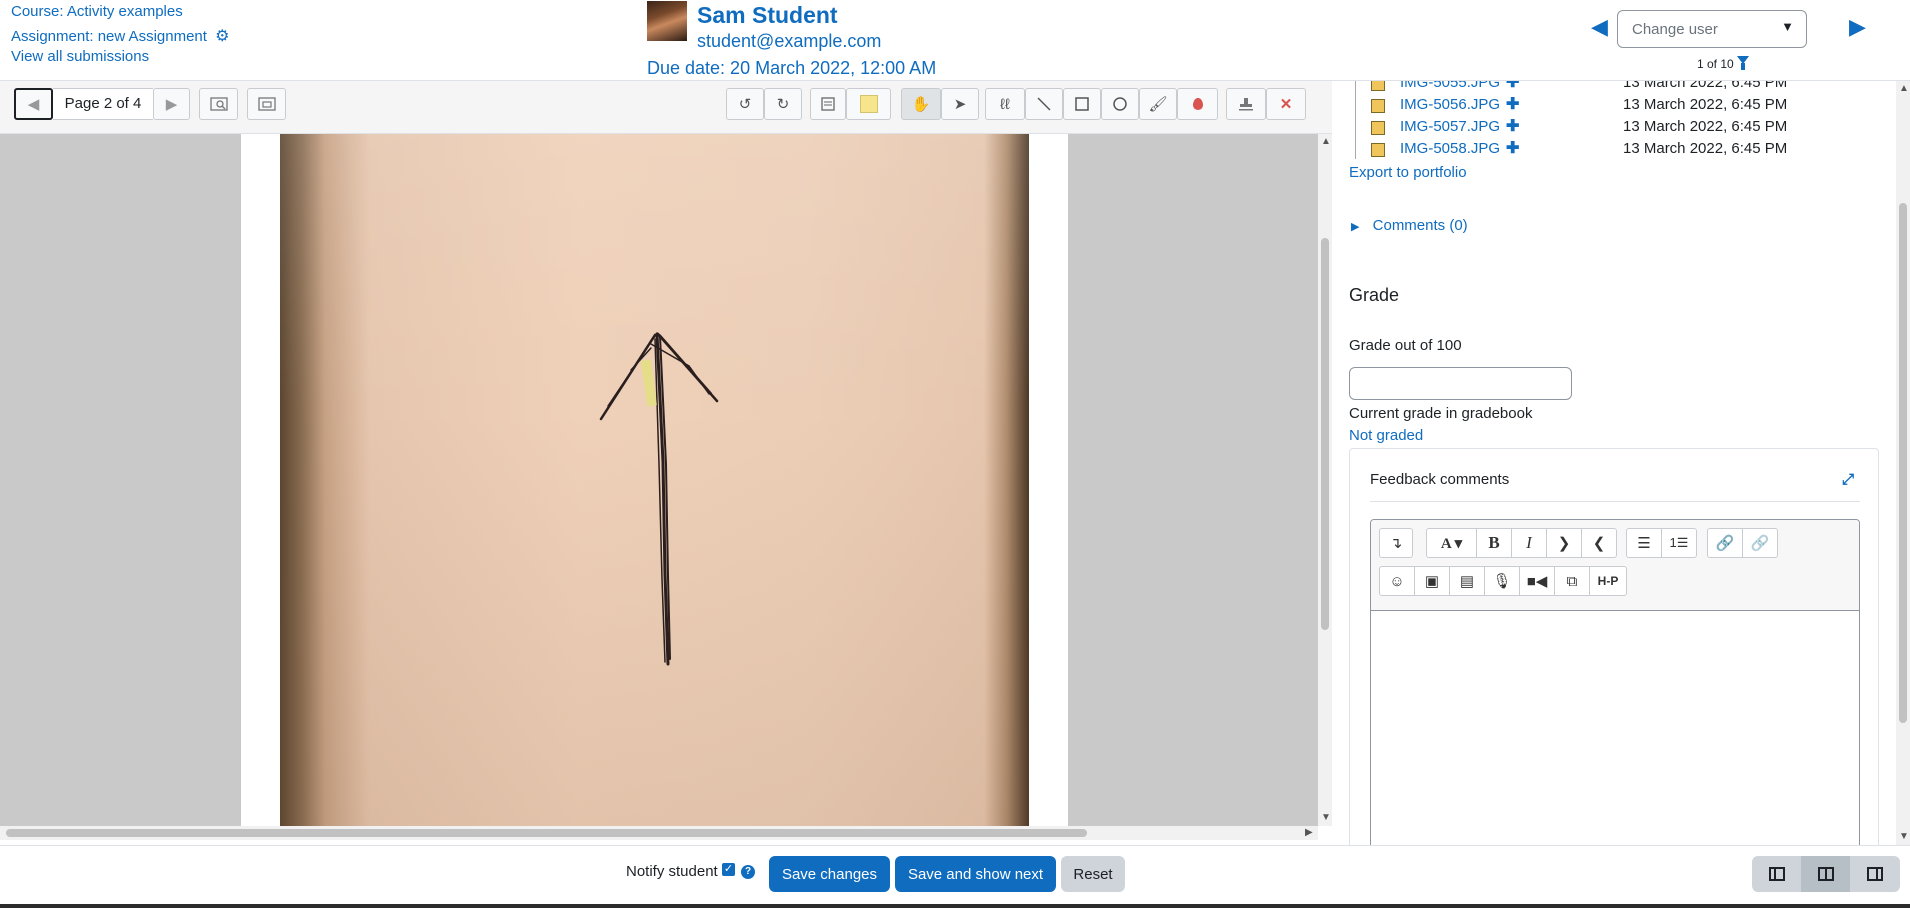 This screenshot has height=908, width=1910. I want to click on stamp-tool-button, so click(1246, 104).